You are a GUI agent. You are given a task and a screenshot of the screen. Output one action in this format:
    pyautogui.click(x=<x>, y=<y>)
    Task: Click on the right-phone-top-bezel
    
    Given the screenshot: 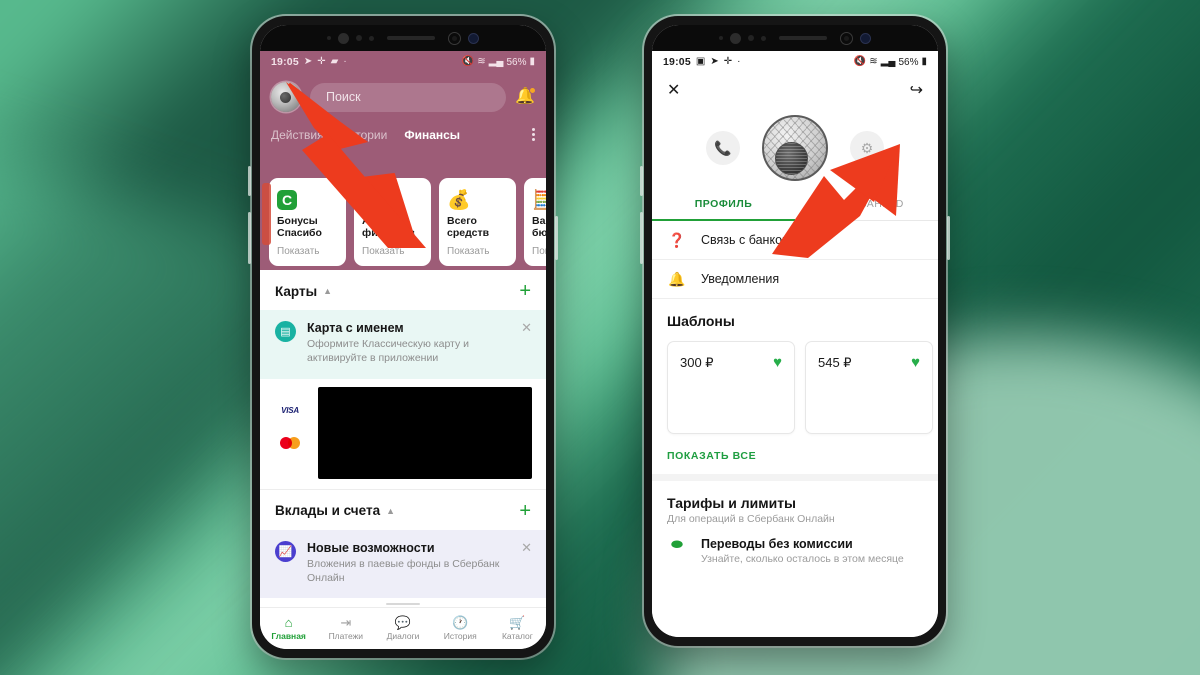 What is the action you would take?
    pyautogui.click(x=795, y=38)
    